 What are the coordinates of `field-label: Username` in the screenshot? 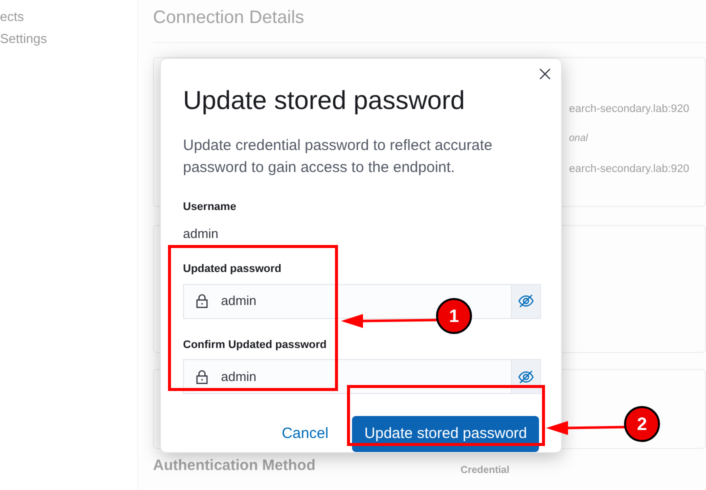 It's located at (210, 207).